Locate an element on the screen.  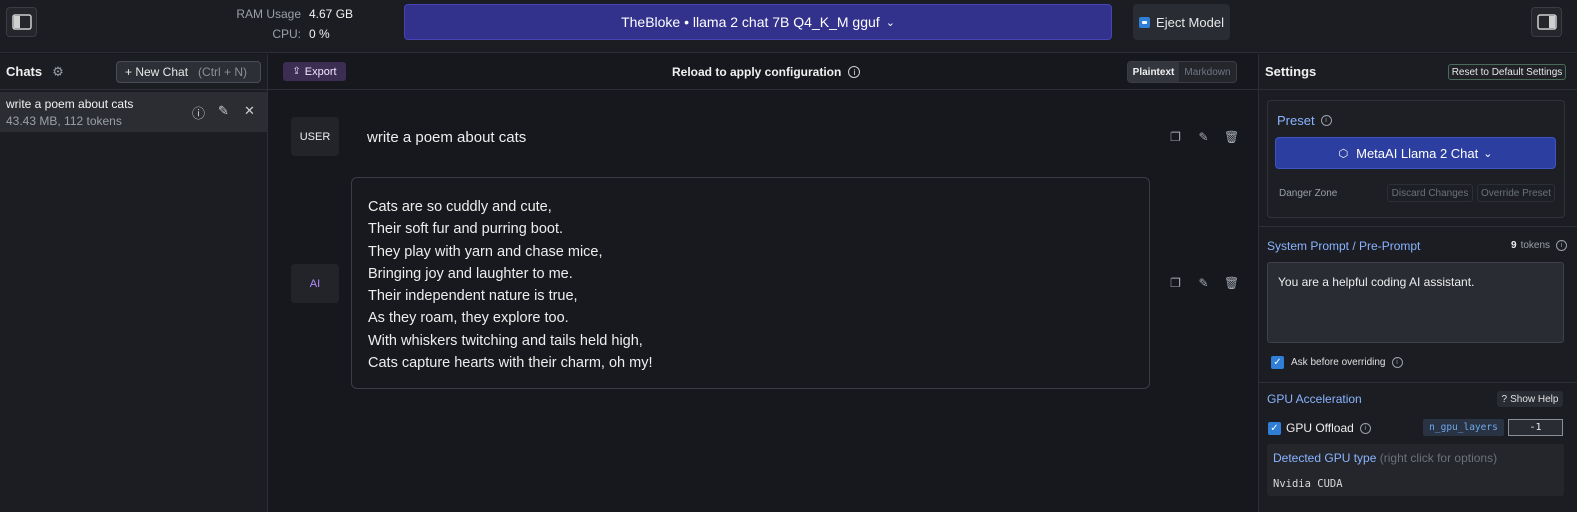
upload-icon: ⇪ is located at coordinates (296, 71).